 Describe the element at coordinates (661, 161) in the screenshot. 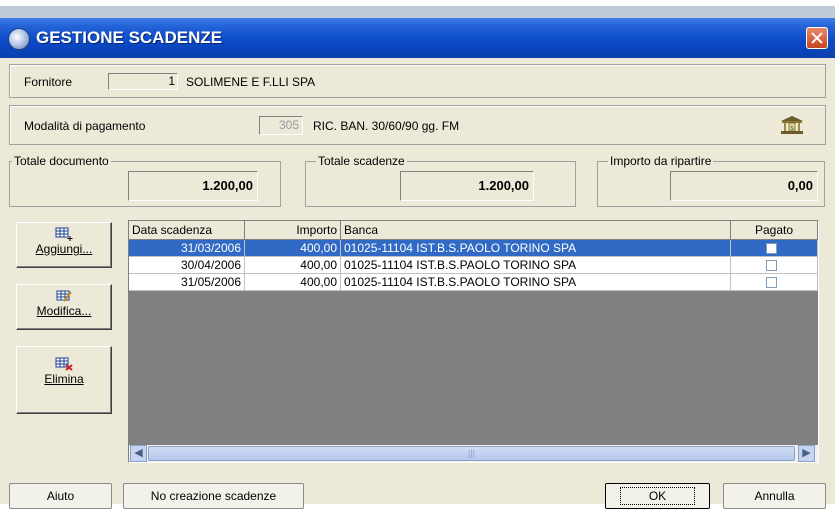

I see `remaining-label: Importo da ripartire` at that location.